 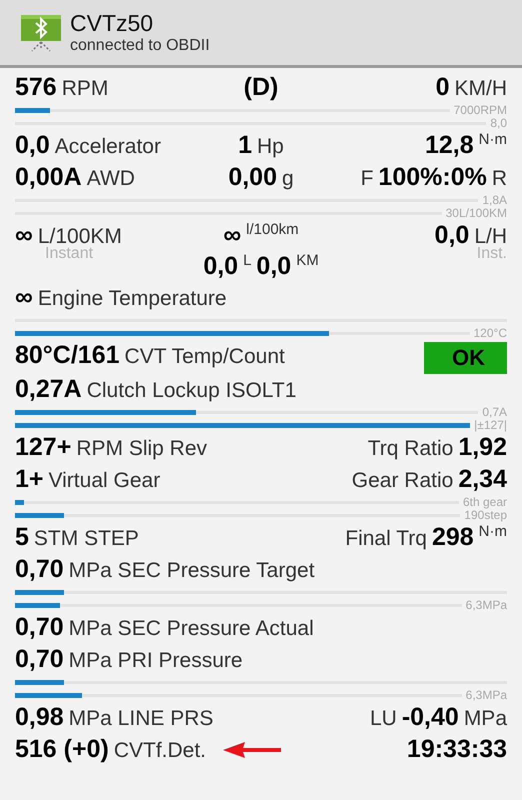 I want to click on reading-value: 0,98, so click(x=39, y=717).